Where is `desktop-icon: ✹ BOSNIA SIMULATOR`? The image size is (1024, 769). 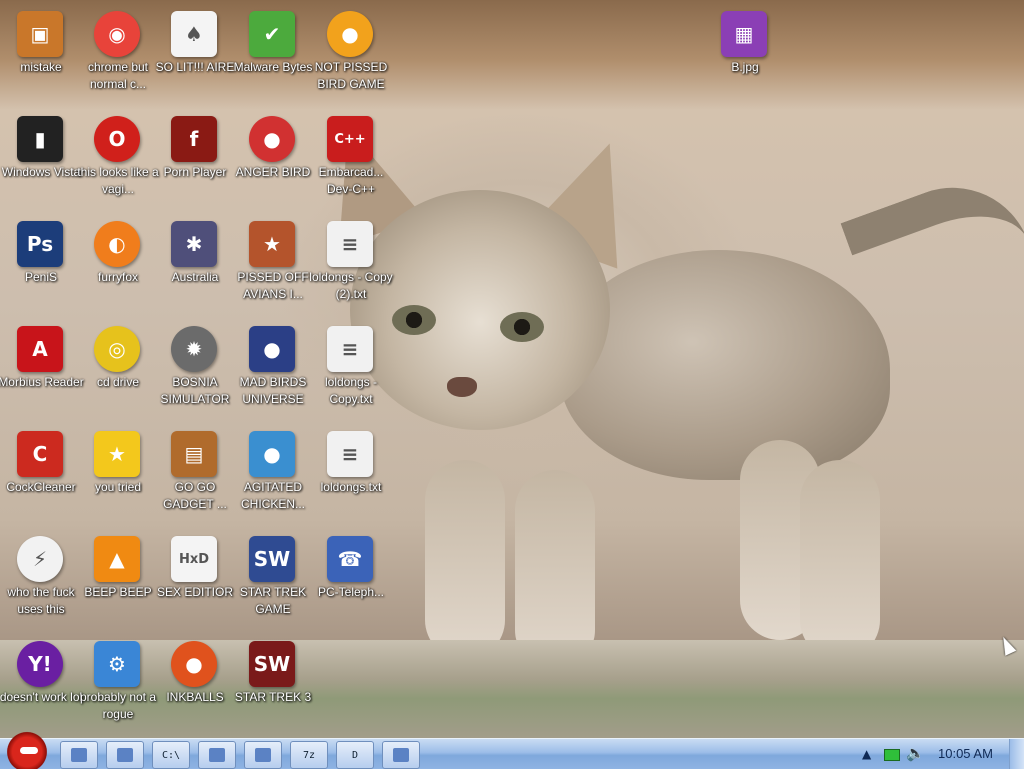 desktop-icon: ✹ BOSNIA SIMULATOR is located at coordinates (195, 372).